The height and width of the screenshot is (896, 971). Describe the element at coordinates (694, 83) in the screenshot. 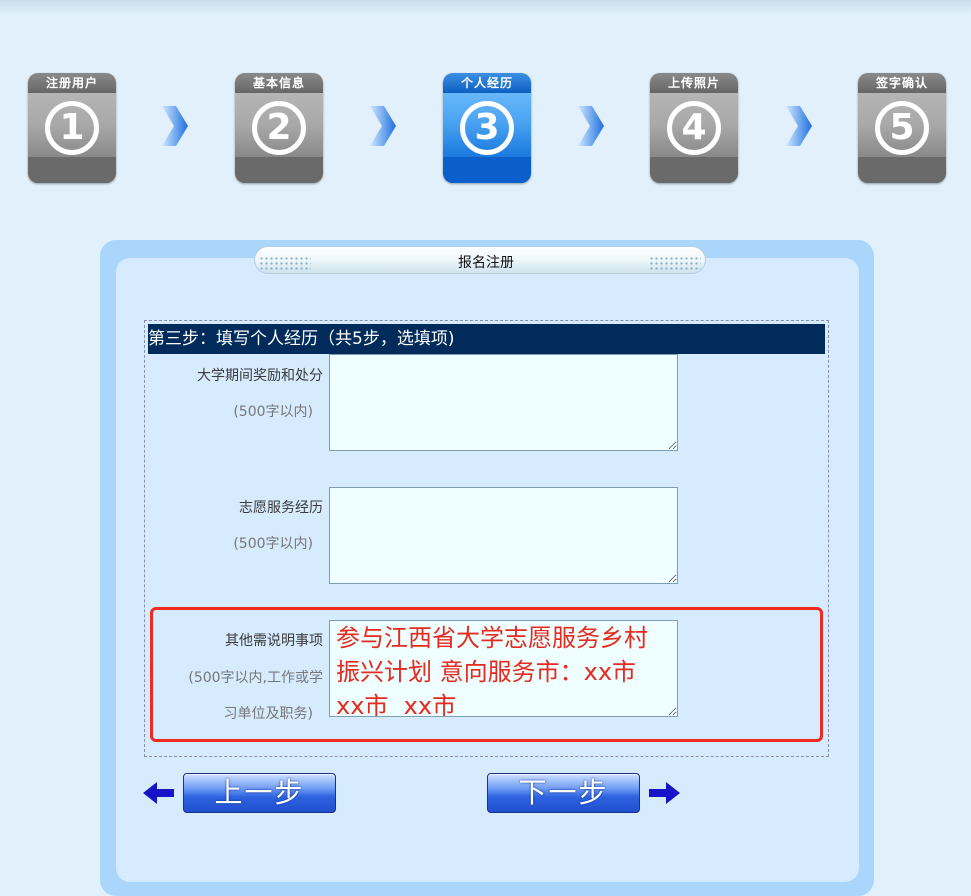

I see `step-label: 上传照片` at that location.